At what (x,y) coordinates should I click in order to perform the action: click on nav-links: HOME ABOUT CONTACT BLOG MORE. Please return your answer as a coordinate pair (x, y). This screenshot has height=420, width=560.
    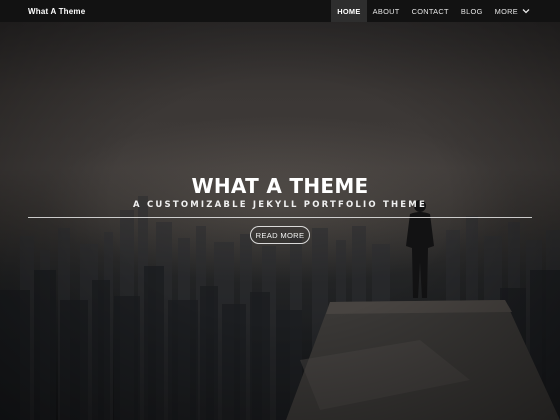
    Looking at the image, I should click on (433, 11).